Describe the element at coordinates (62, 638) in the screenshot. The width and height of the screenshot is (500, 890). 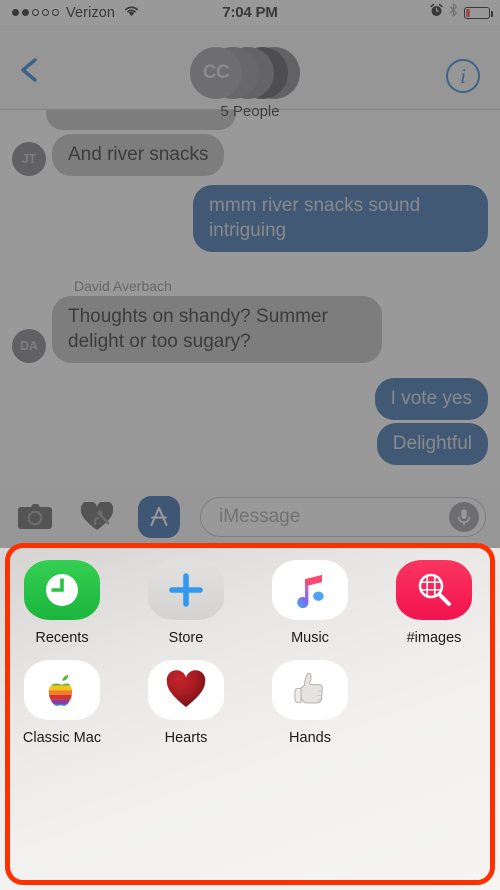
I see `app-label: Recents` at that location.